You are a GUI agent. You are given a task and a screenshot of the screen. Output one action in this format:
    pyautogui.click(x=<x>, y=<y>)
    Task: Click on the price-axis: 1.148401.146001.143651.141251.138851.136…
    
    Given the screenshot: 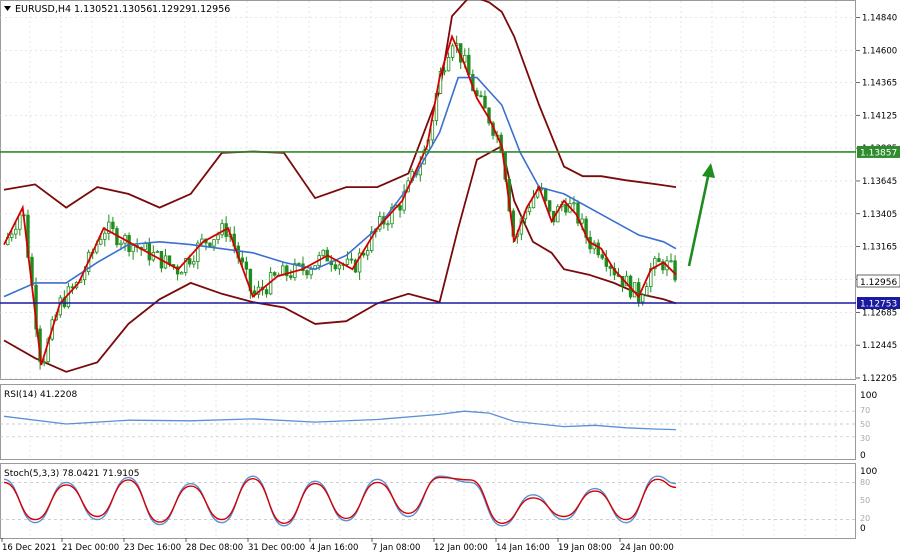 What is the action you would take?
    pyautogui.click(x=876, y=198)
    